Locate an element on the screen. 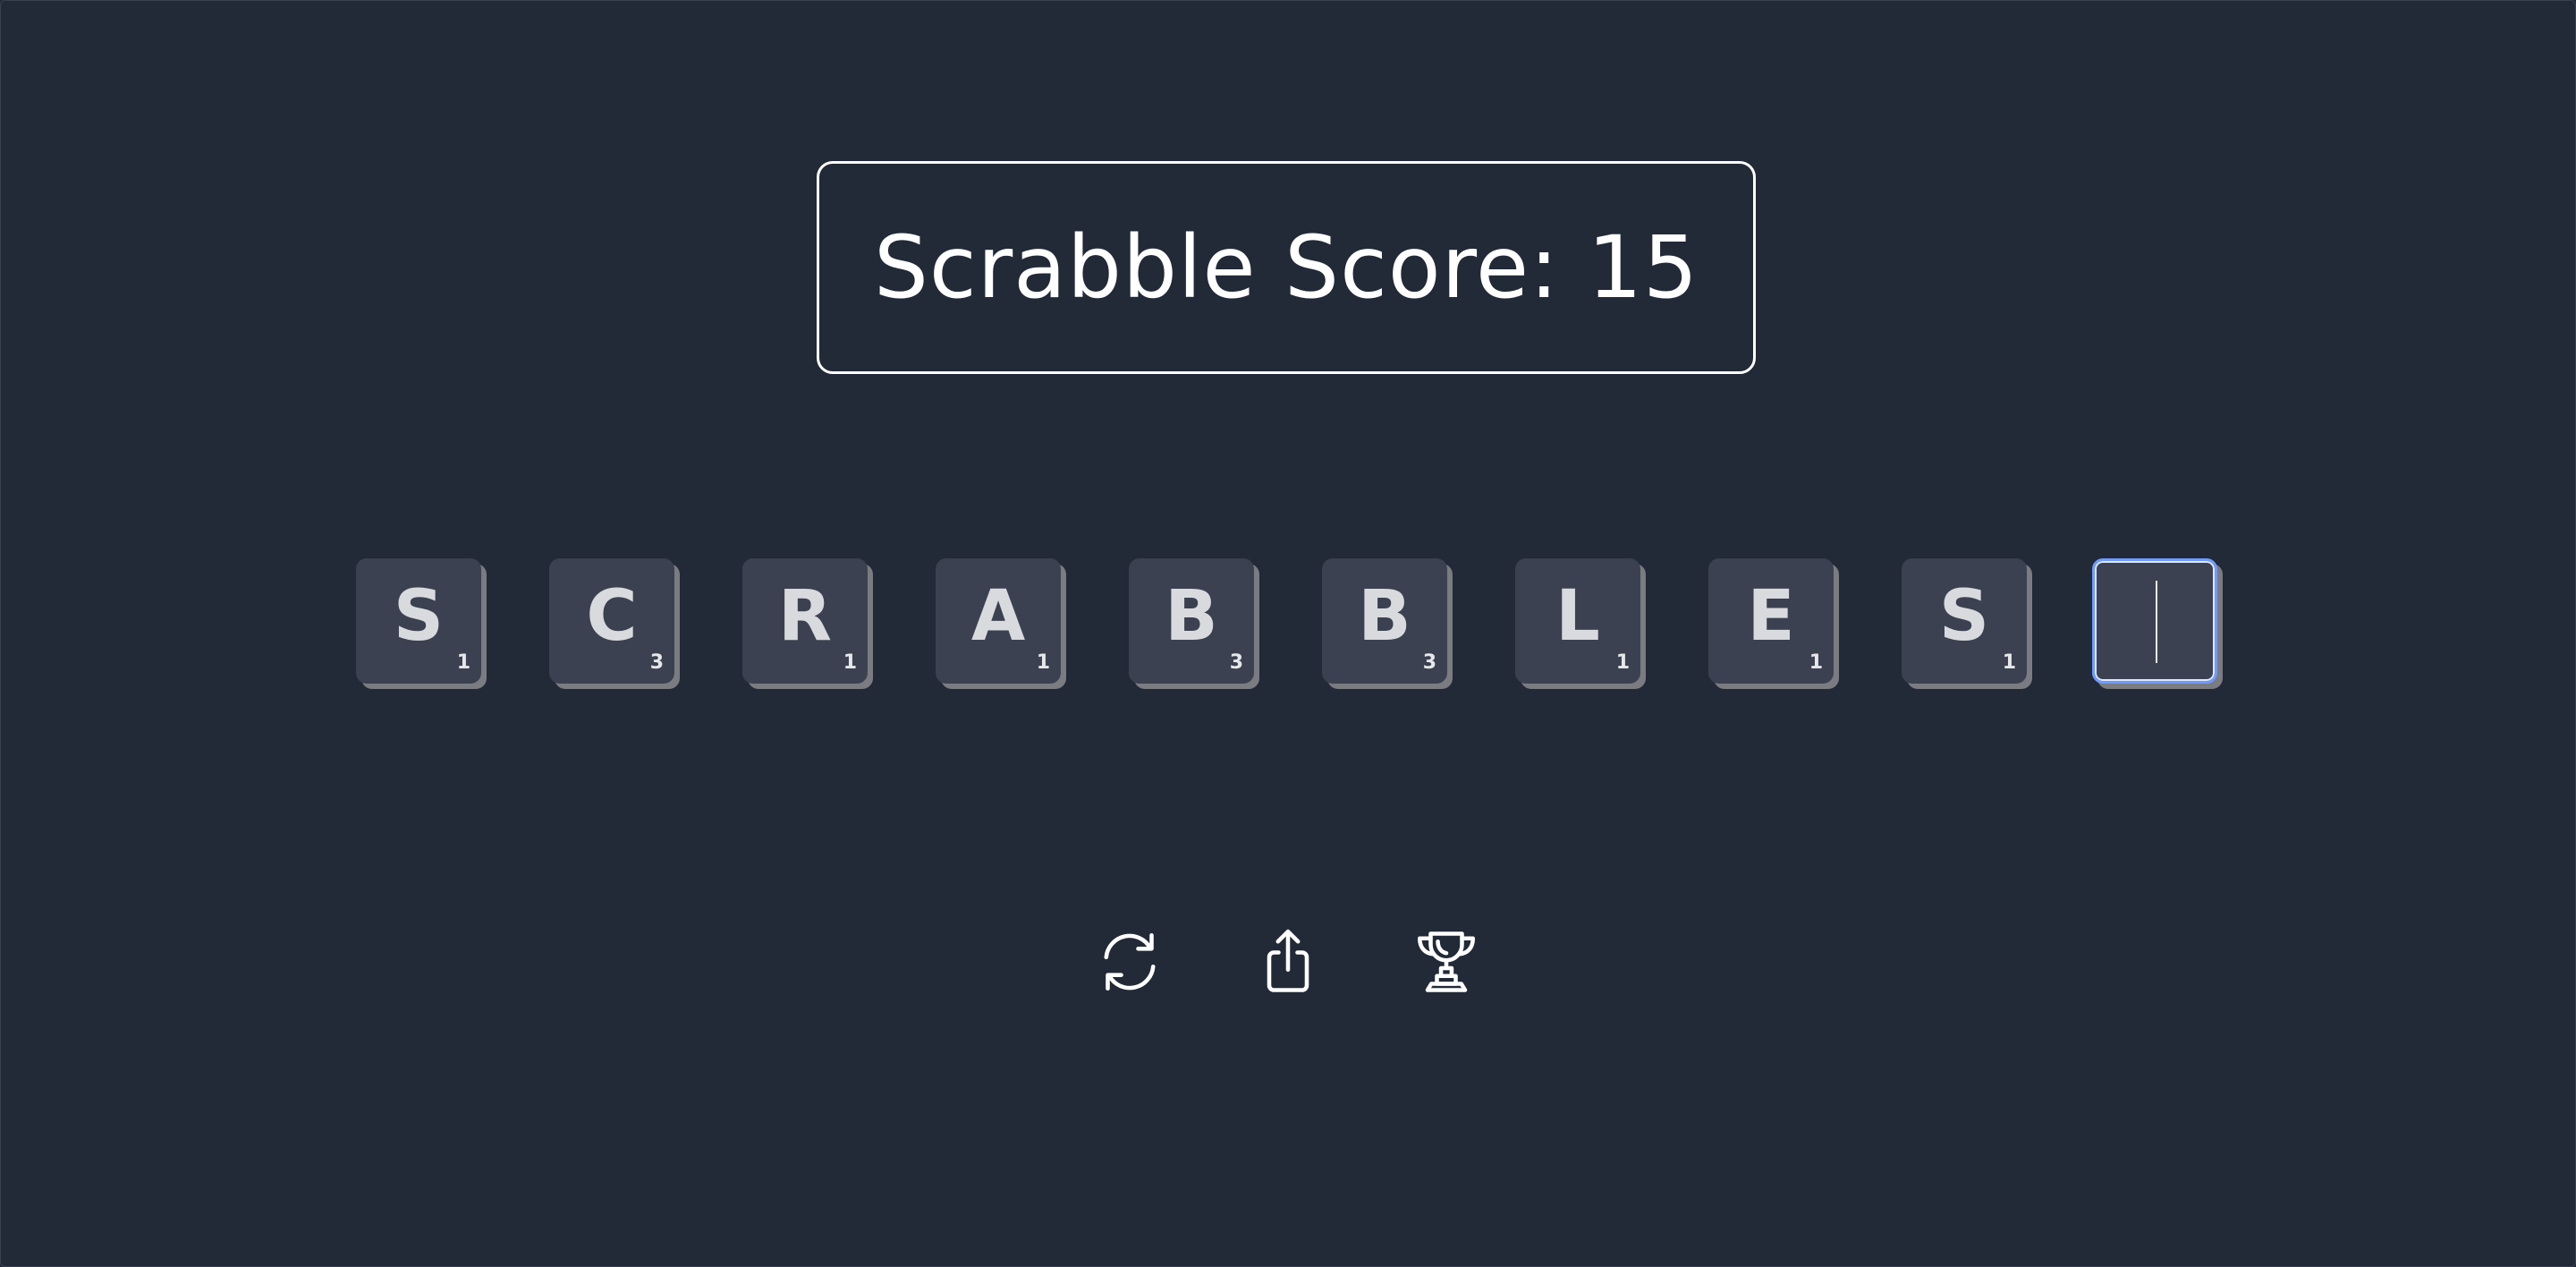  letter-tile: R 1 is located at coordinates (805, 621).